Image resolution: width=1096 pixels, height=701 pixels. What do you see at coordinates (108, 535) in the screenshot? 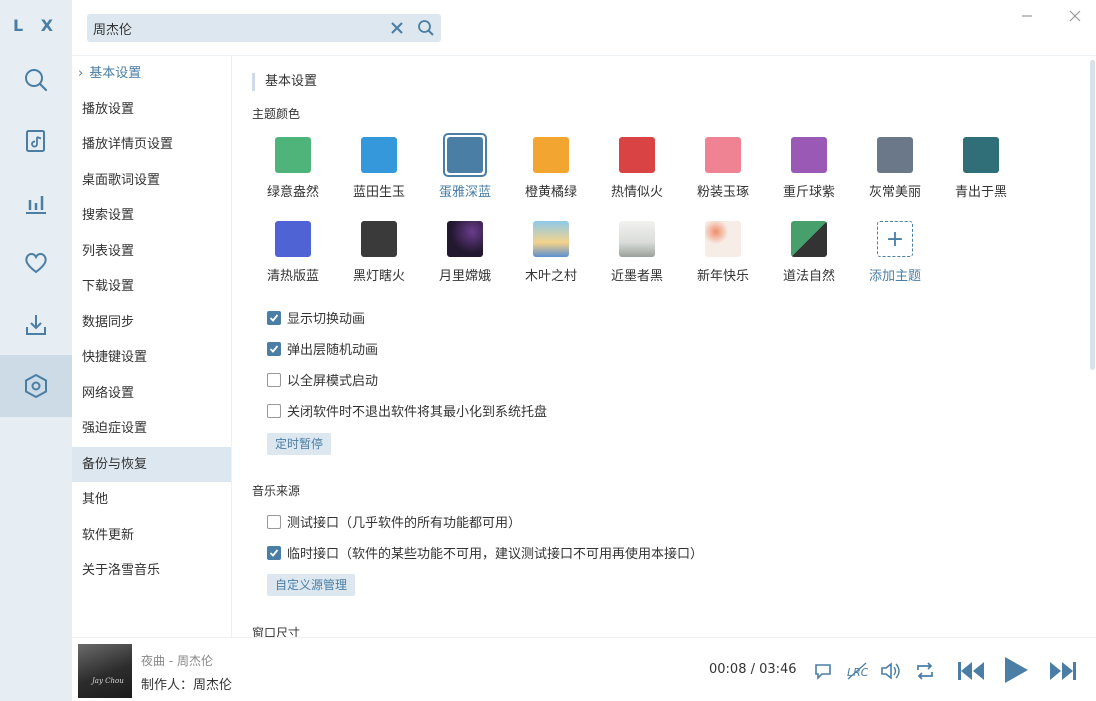
I see `settings-menu-label: 软件更新` at bounding box center [108, 535].